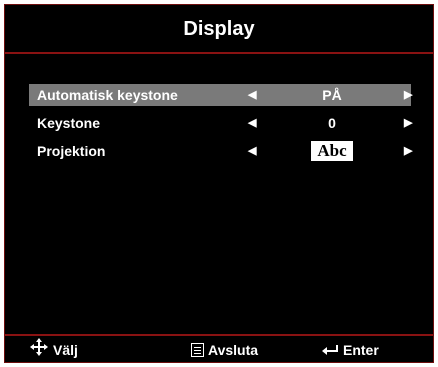 Image resolution: width=438 pixels, height=367 pixels. I want to click on footer-exit-hint: Avsluta, so click(224, 350).